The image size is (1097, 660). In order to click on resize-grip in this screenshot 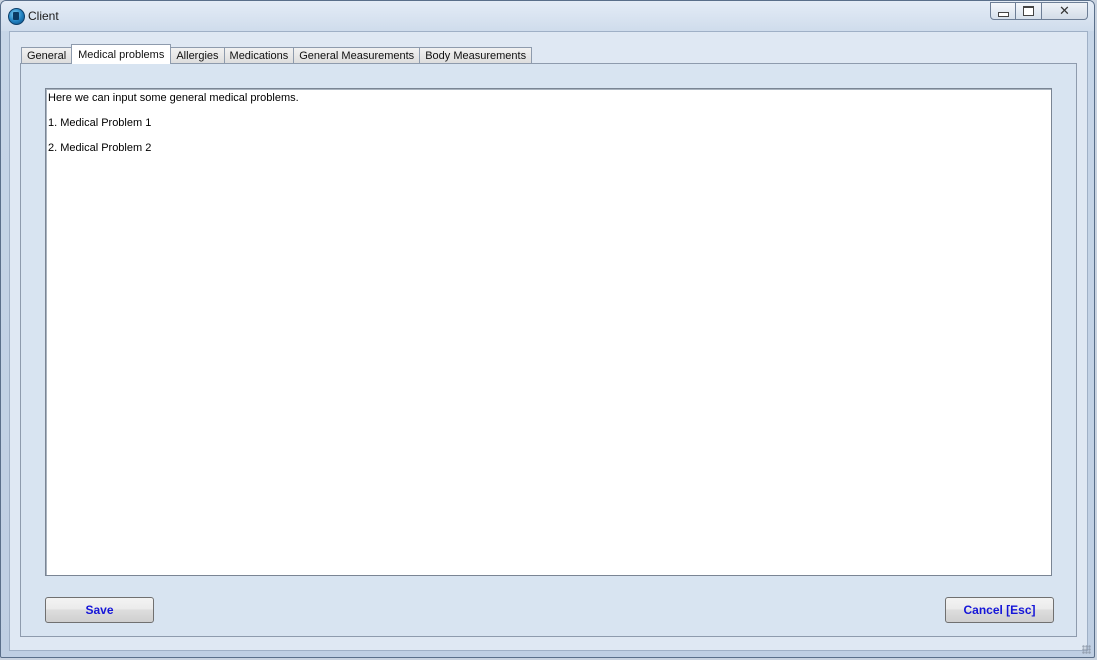, I will do `click(1086, 649)`.